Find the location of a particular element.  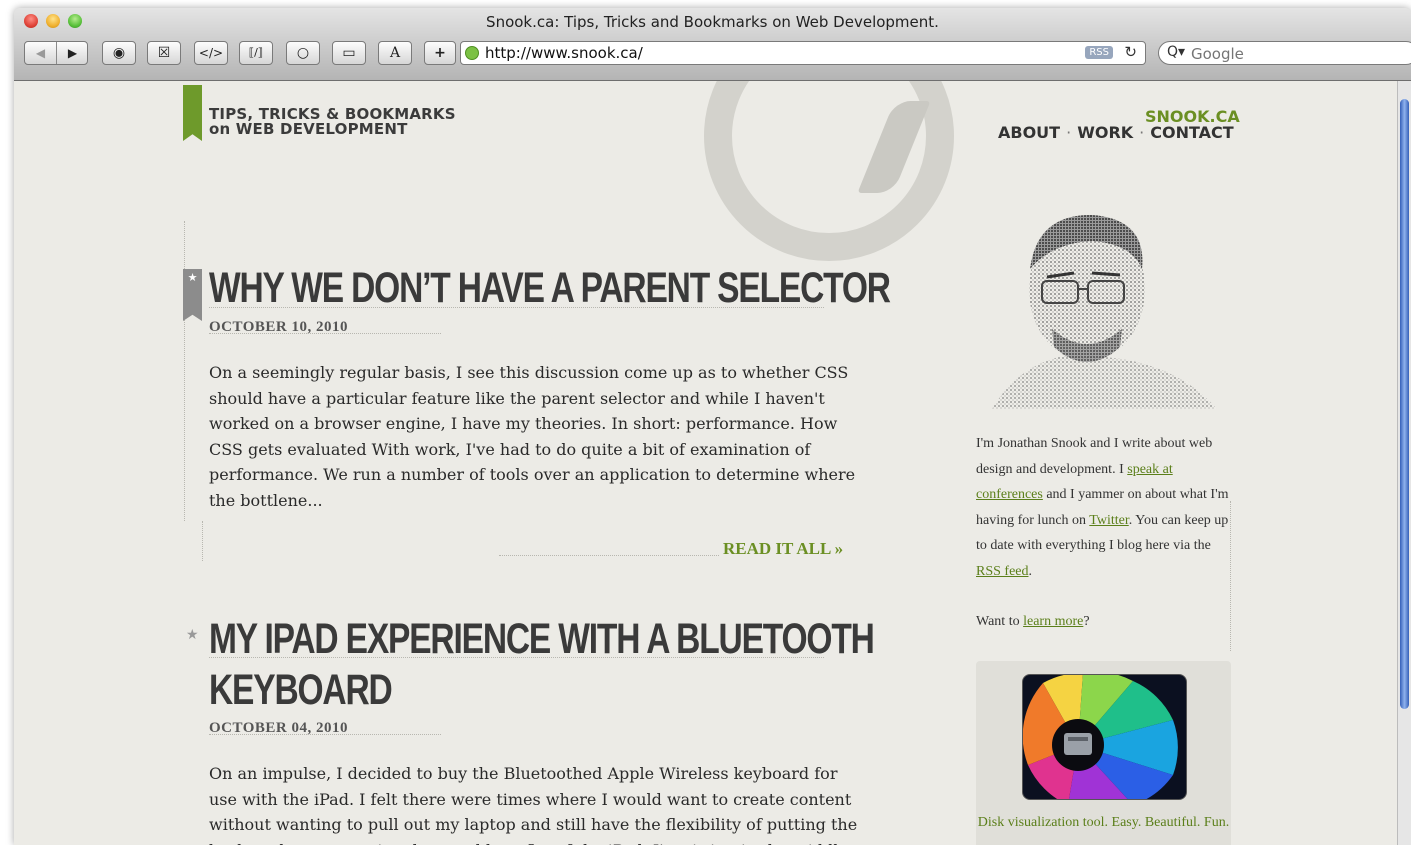

text-size-button: A is located at coordinates (395, 53).